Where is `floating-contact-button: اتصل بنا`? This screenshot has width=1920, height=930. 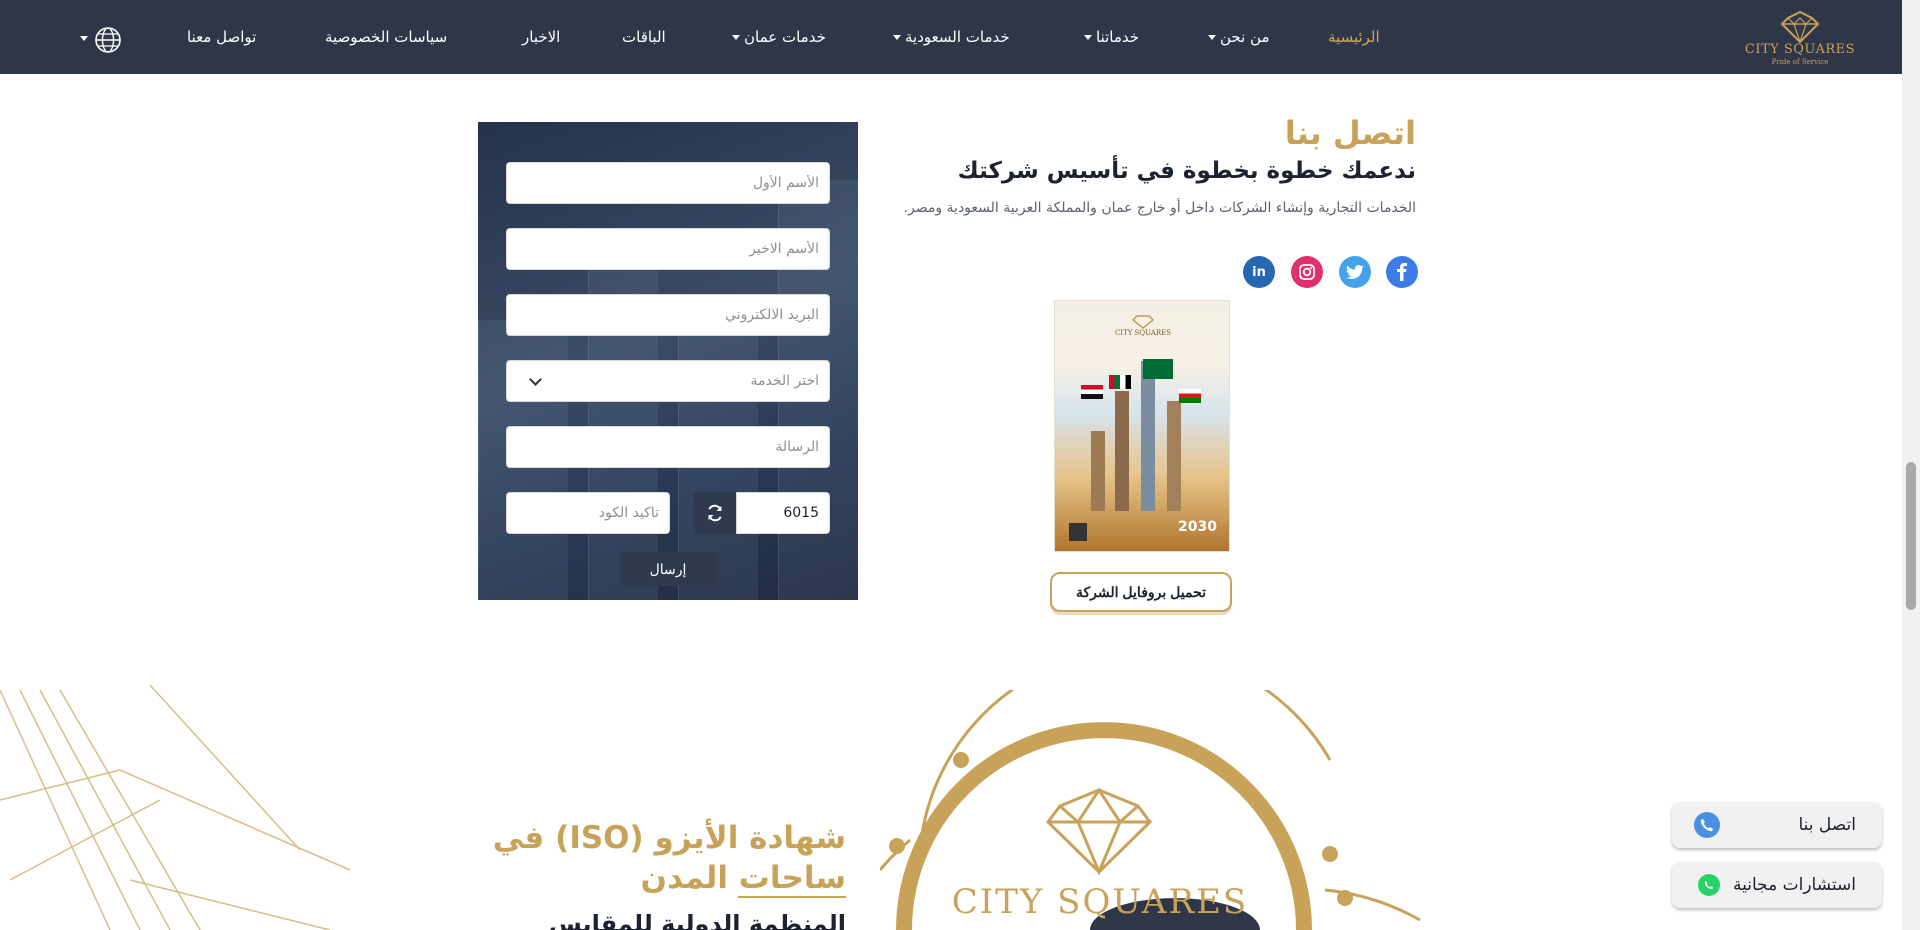 floating-contact-button: اتصل بنا is located at coordinates (1777, 825).